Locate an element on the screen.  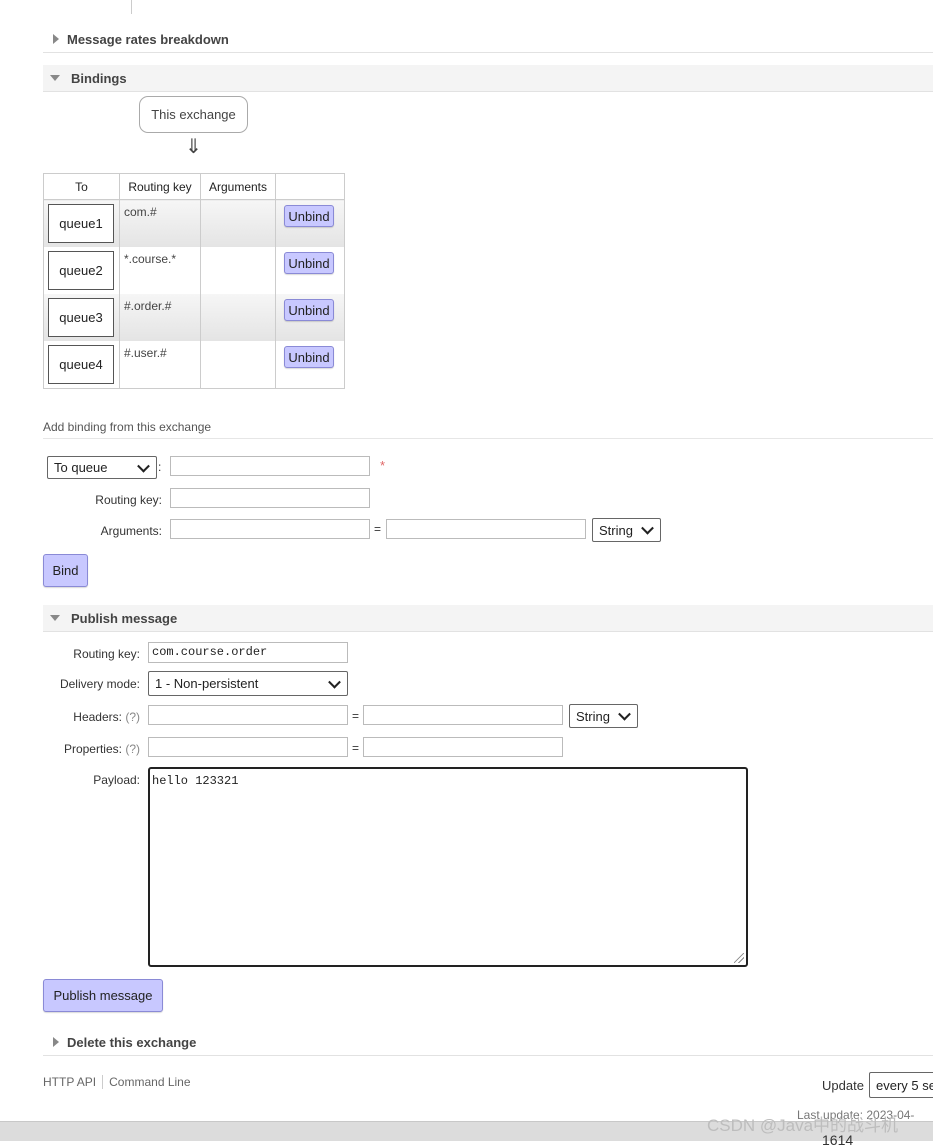
colon-label: : is located at coordinates (160, 467).